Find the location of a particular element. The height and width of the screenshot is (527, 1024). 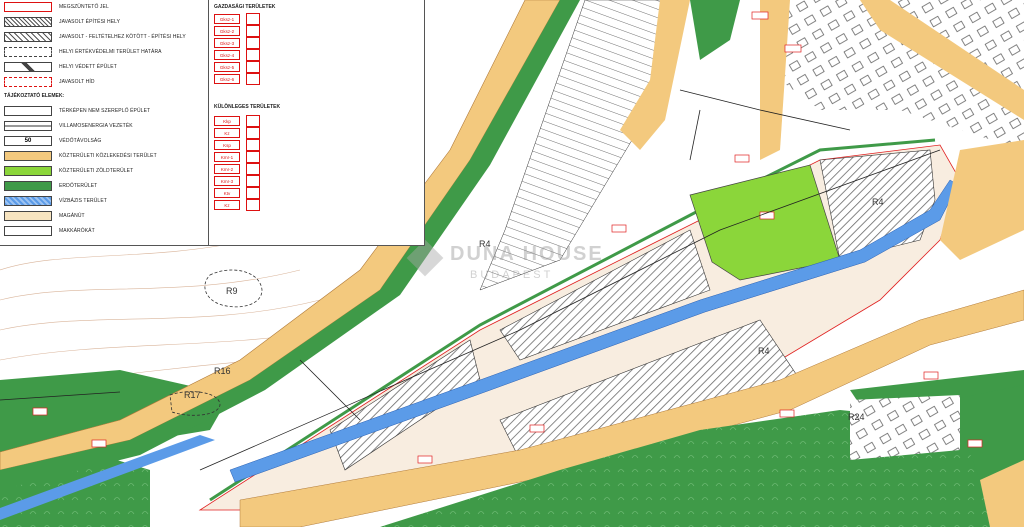

legend-zone-code: Gksz-6 is located at coordinates (227, 79).